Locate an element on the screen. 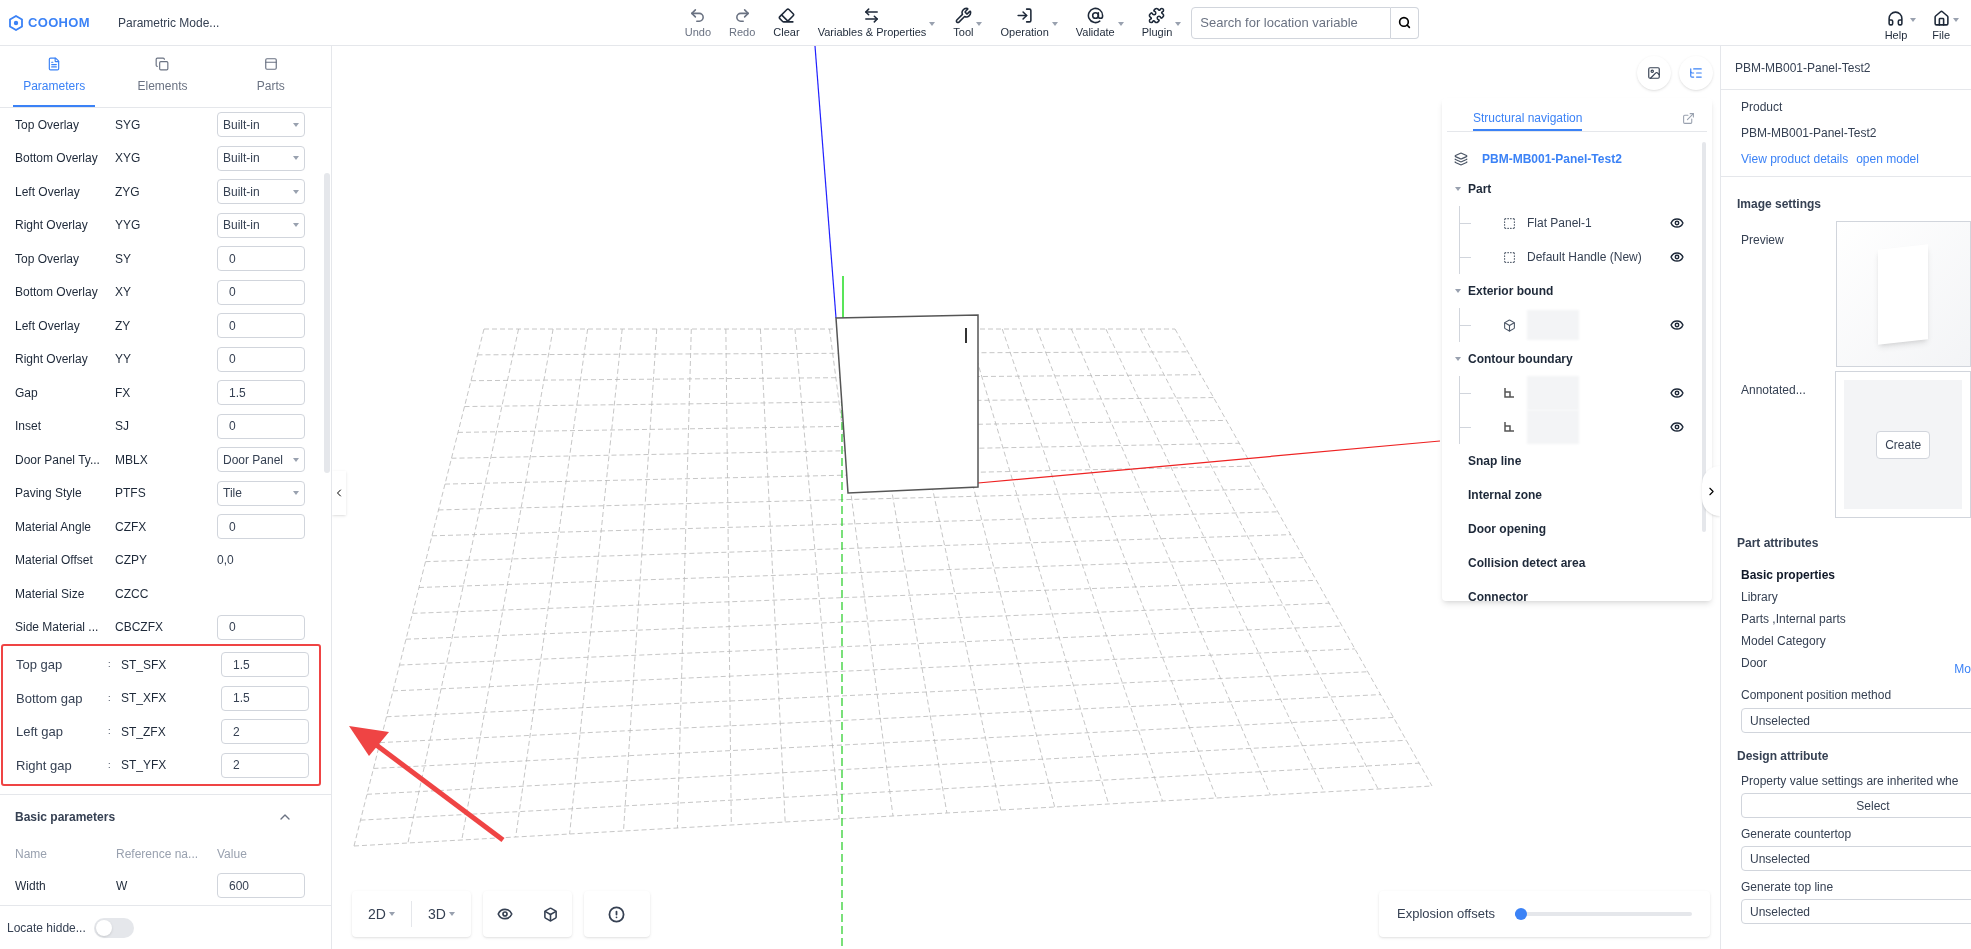  toggle-switch is located at coordinates (113, 927).